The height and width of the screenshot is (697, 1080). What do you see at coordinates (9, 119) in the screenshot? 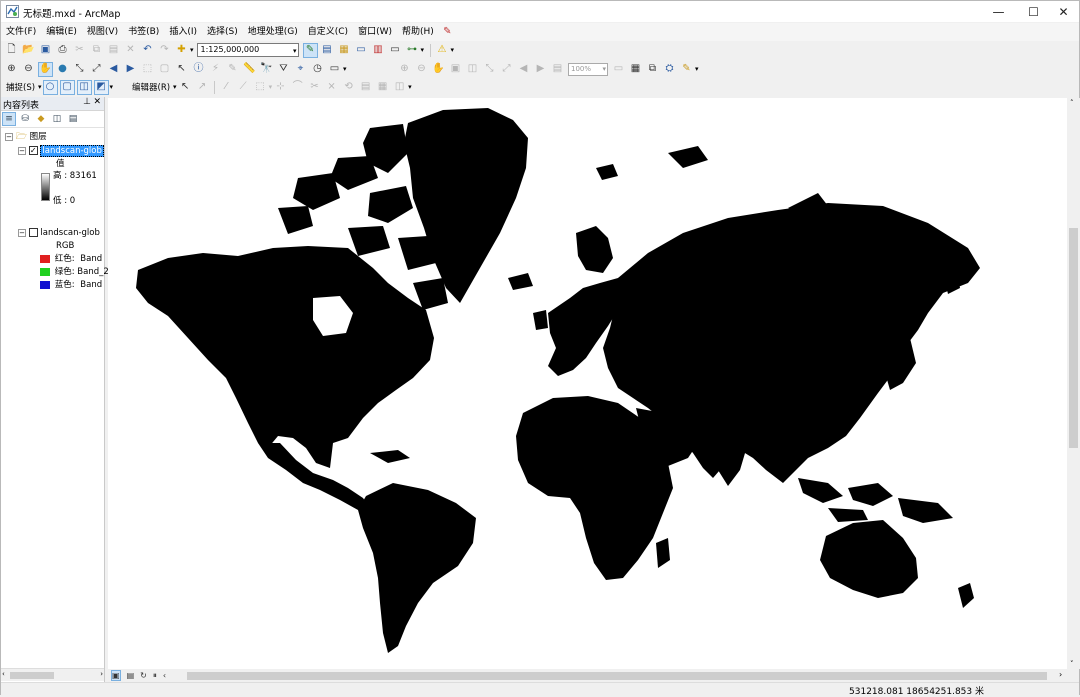
I see `list-by-drawing-order-icon: ≡` at bounding box center [9, 119].